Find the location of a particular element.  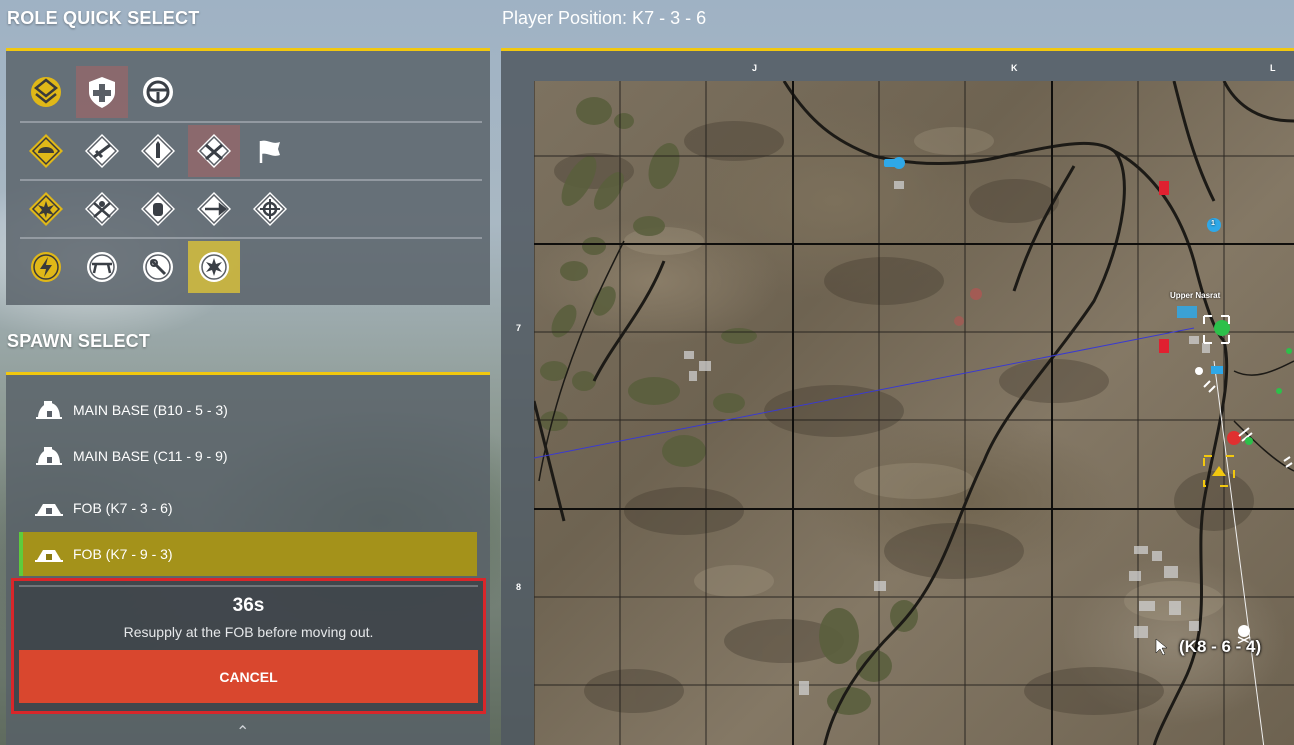

spawn-select-title: SPAWN SELECT is located at coordinates (79, 341).